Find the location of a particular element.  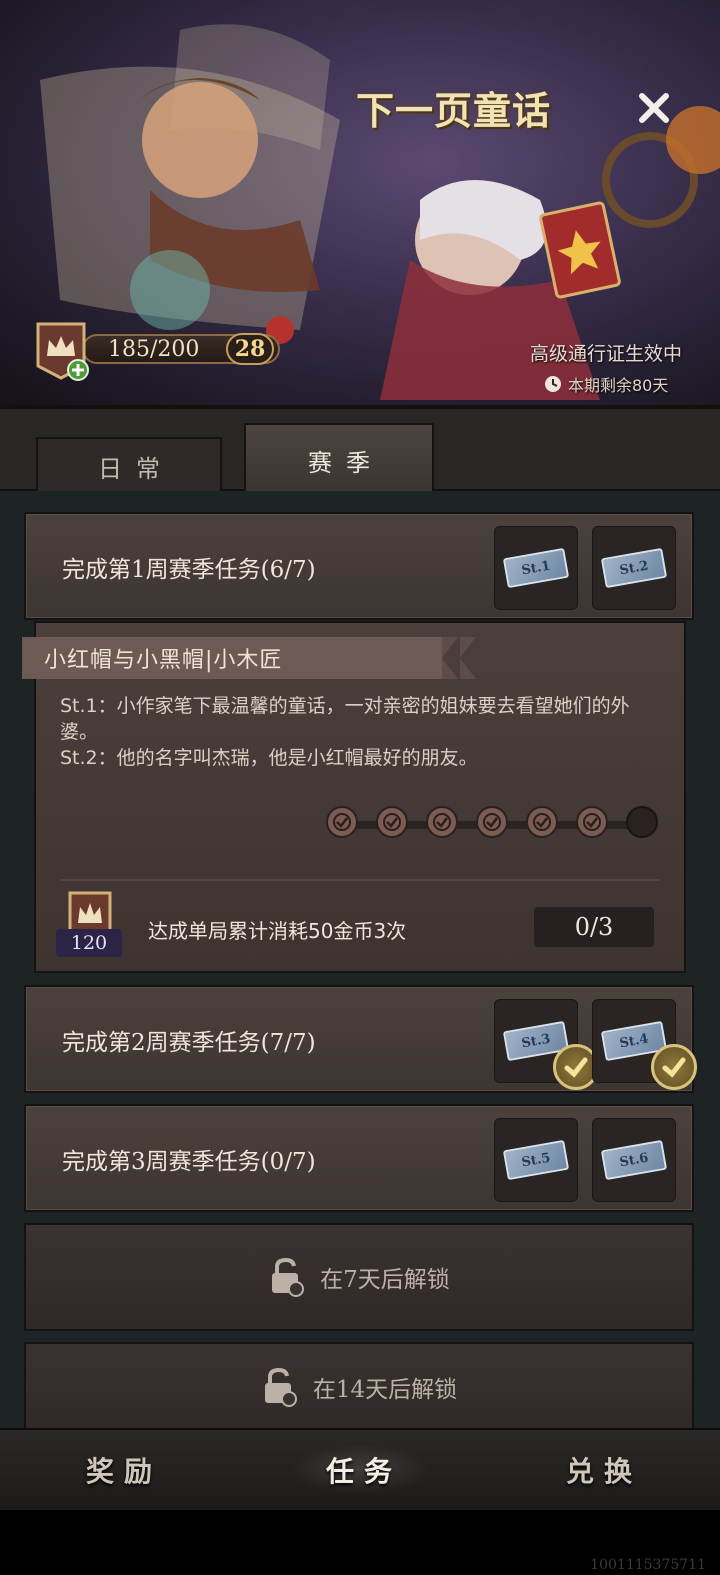

event-title: 下一页童话 is located at coordinates (454, 110).